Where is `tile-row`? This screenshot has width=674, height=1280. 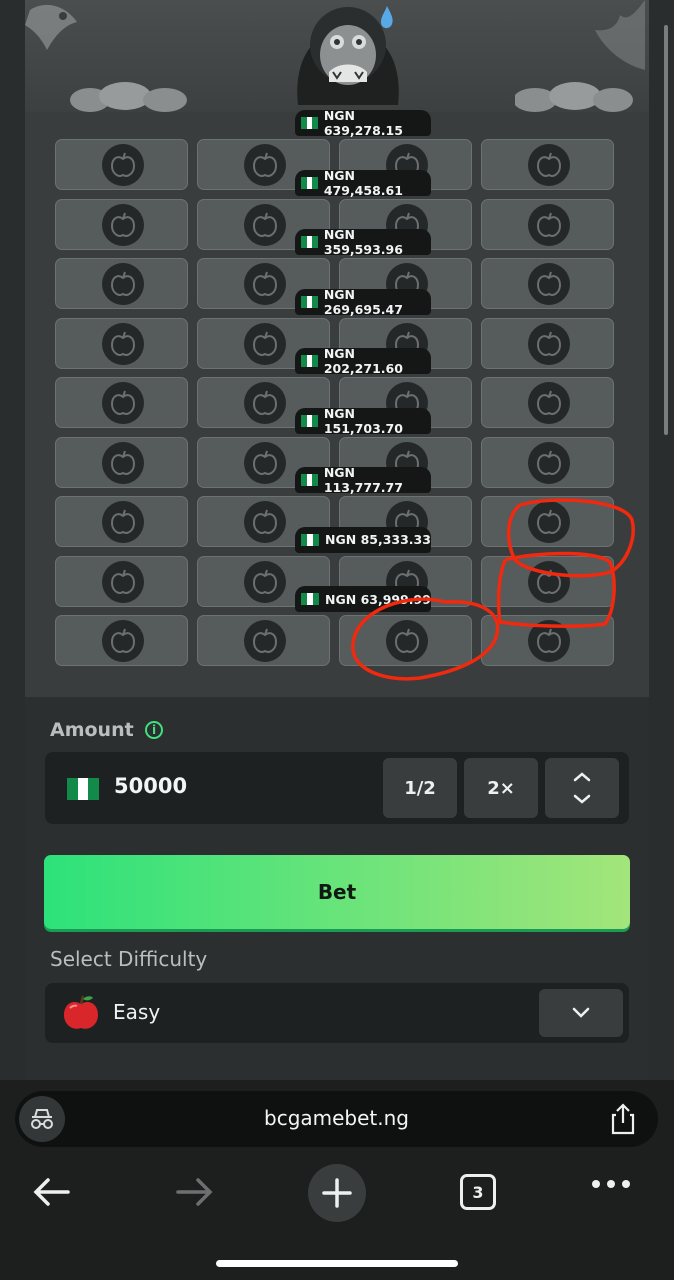
tile-row is located at coordinates (337, 642).